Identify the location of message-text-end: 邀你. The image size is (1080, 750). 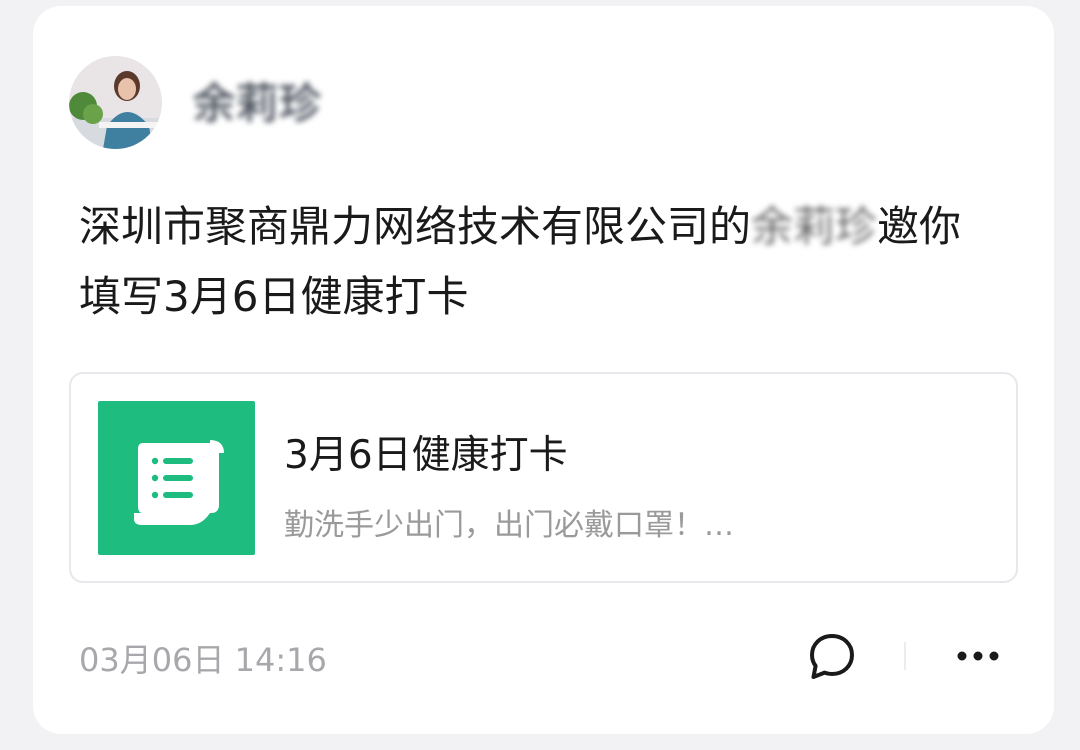
(919, 226).